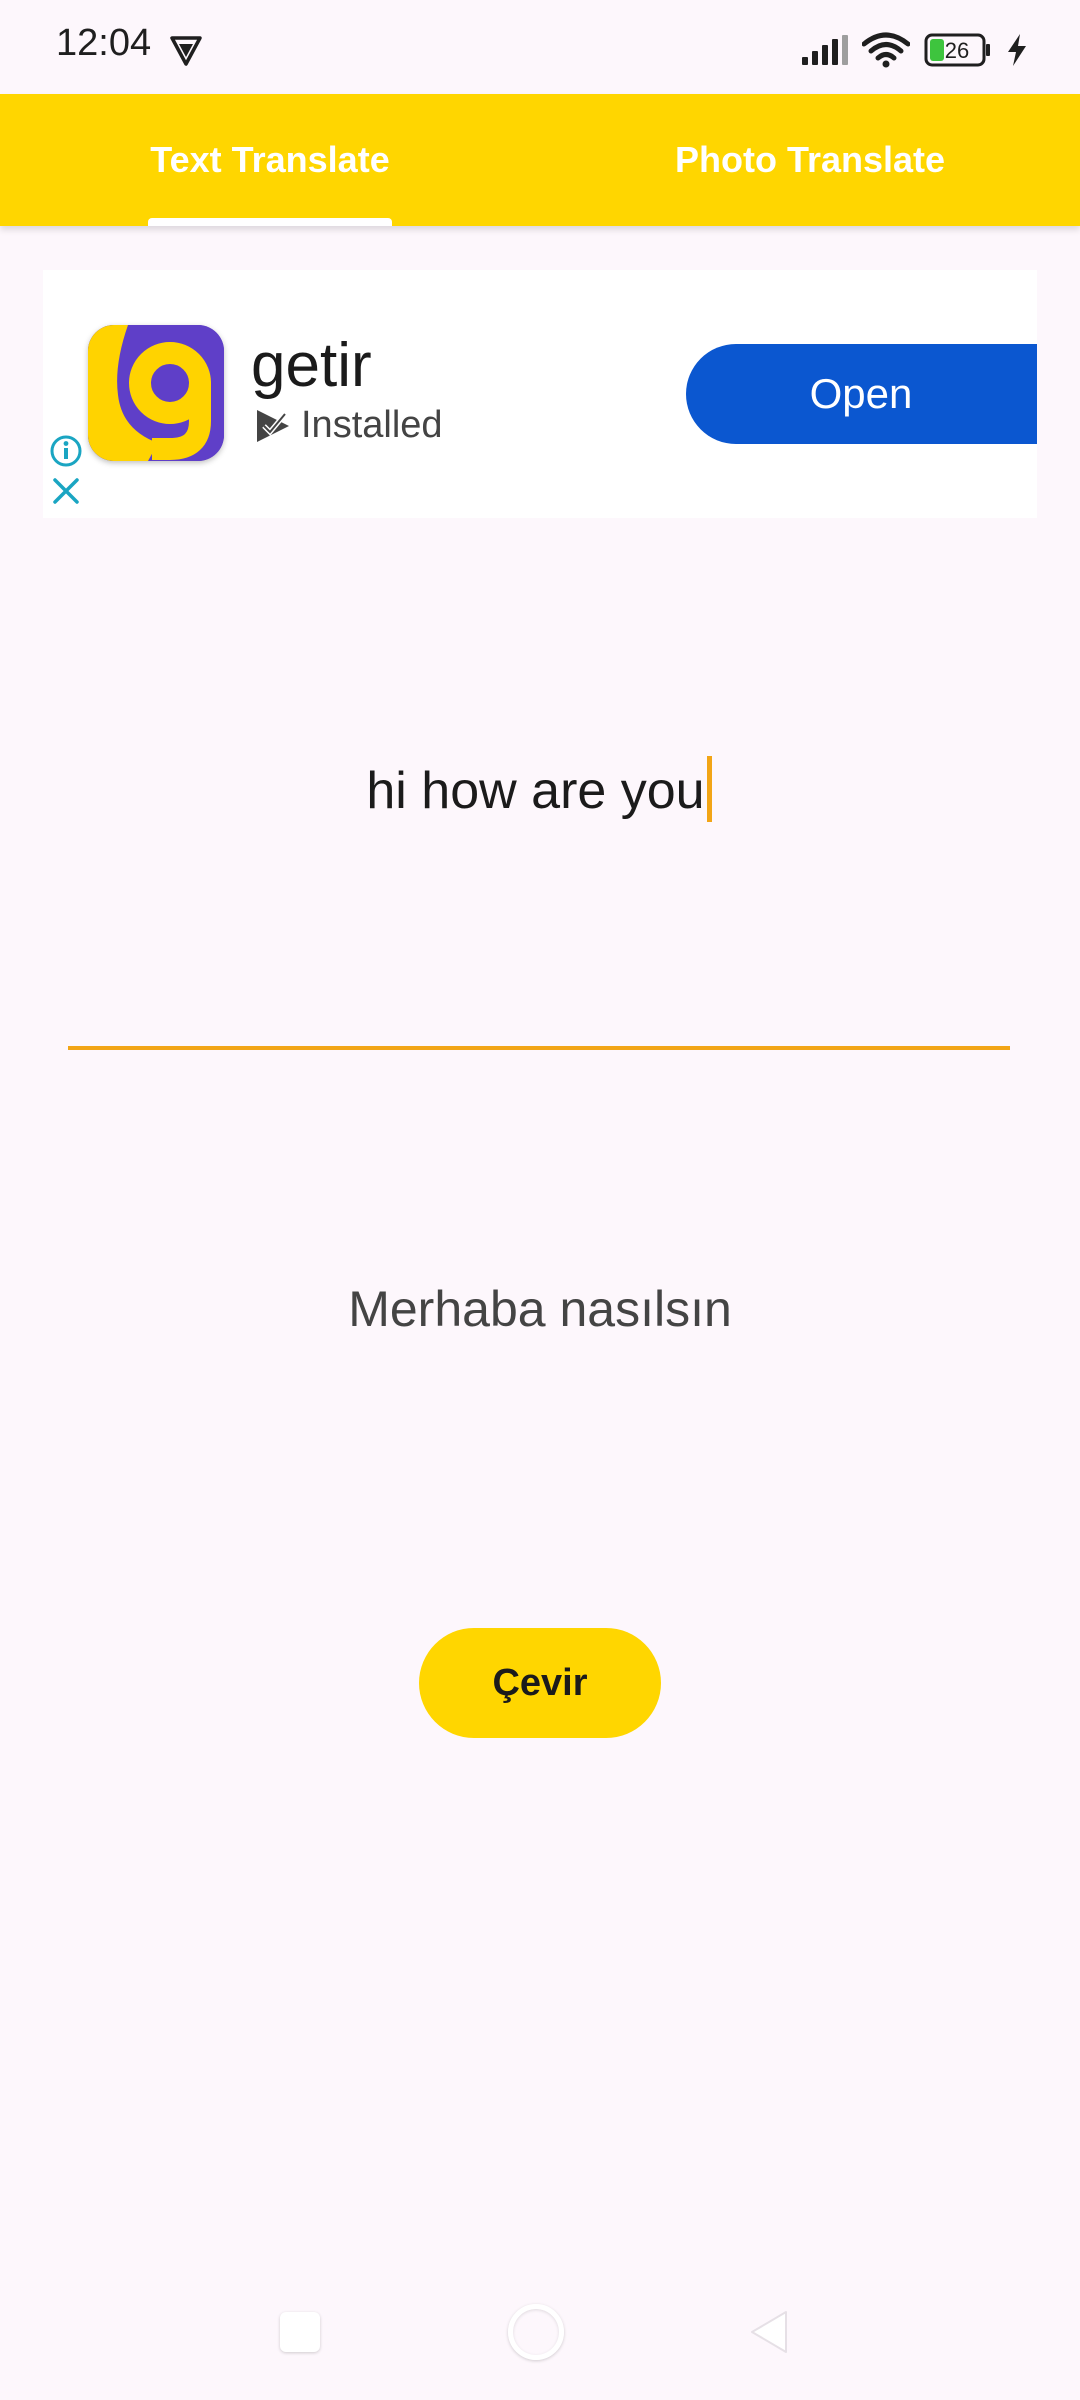  I want to click on ad-open-label: Open, so click(861, 393).